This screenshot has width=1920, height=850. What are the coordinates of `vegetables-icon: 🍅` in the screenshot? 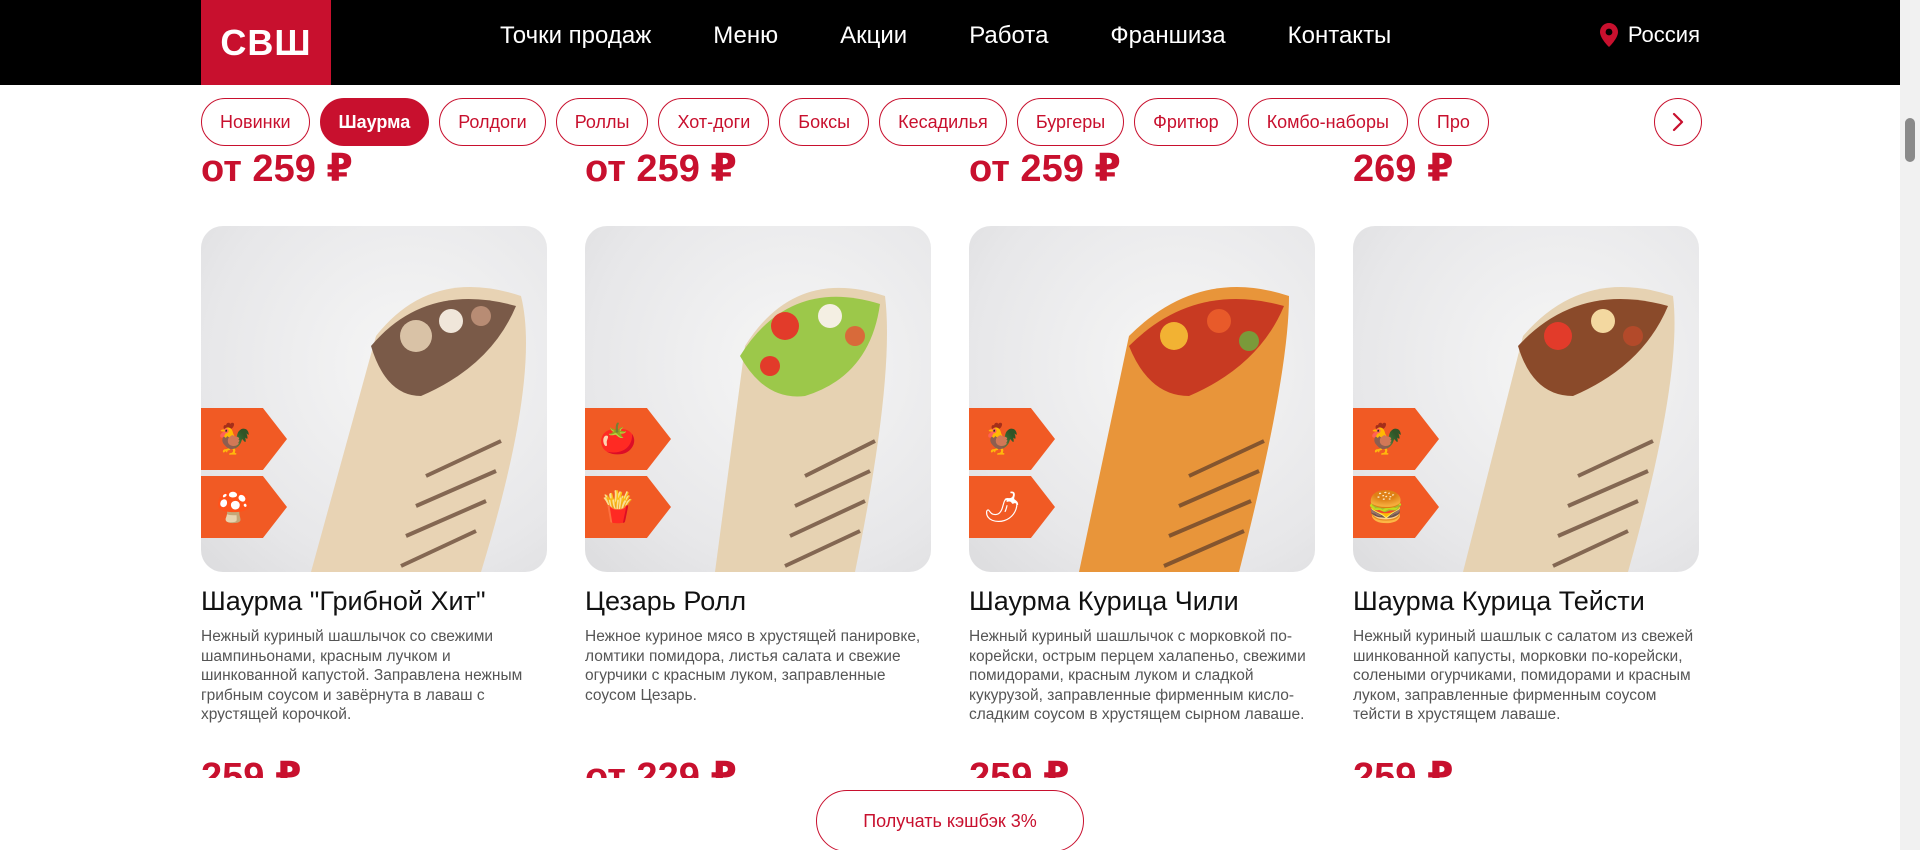 It's located at (618, 439).